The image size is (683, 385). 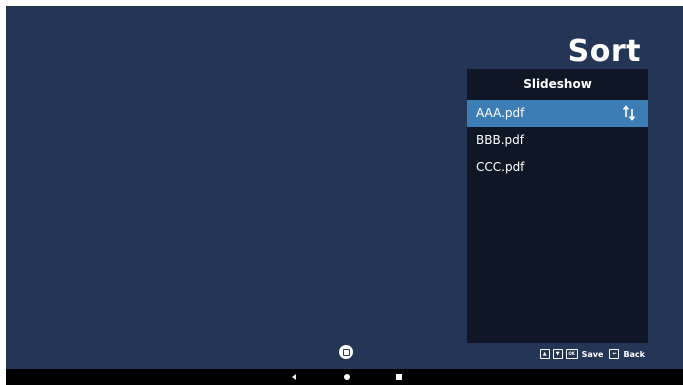 I want to click on key-hint-bar: ▲ ▼ OK Save ↩ Back, so click(x=593, y=354).